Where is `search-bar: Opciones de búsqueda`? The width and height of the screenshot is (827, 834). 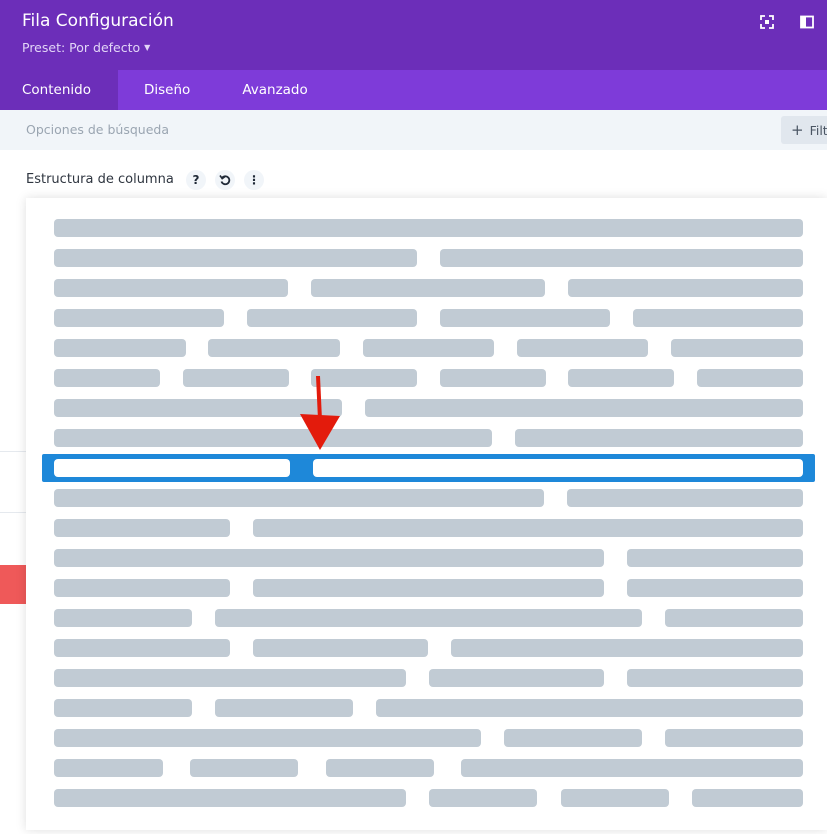
search-bar: Opciones de búsqueda is located at coordinates (413, 130).